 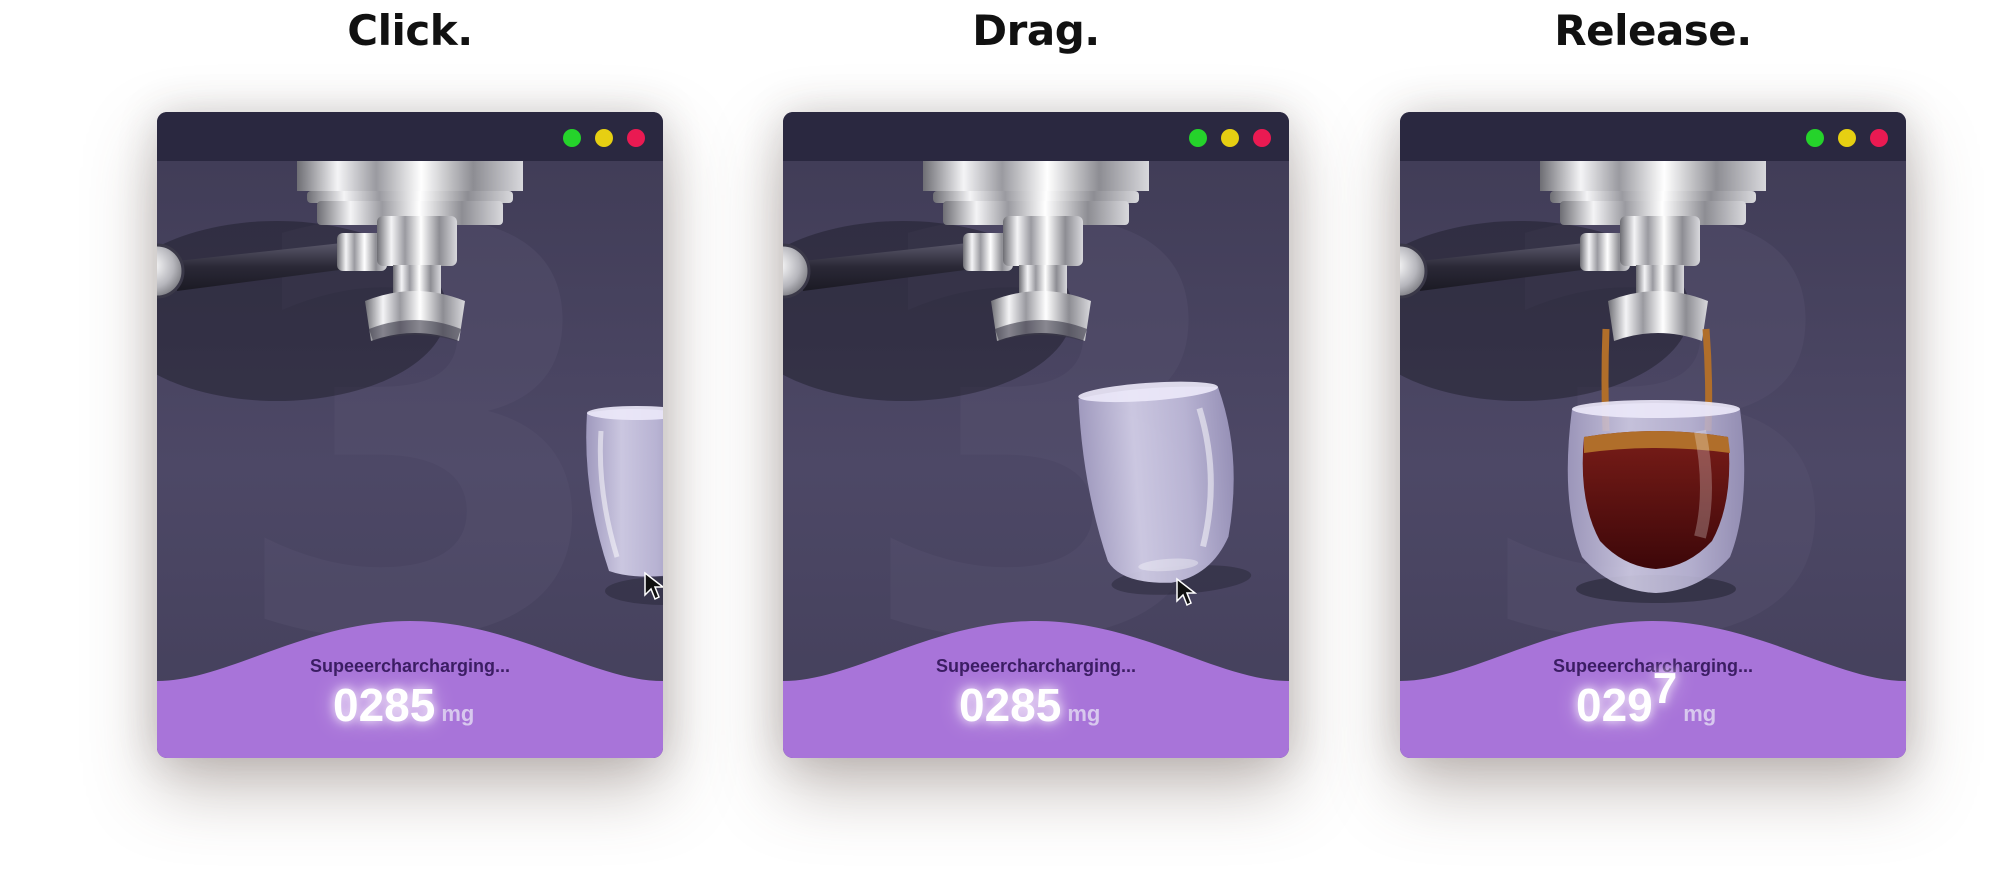 I want to click on step-title-drag: Drag., so click(x=1036, y=30).